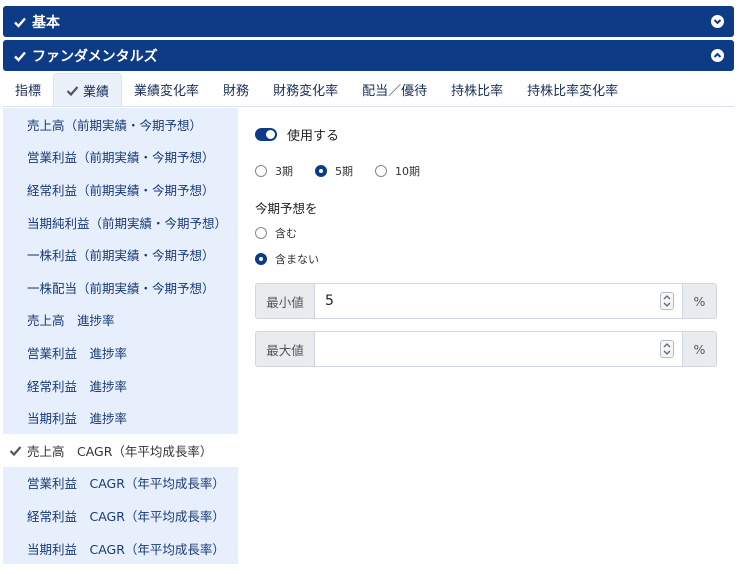  Describe the element at coordinates (120, 157) in the screenshot. I see `list-item: 営業利益（前期実績・今期予想）` at that location.